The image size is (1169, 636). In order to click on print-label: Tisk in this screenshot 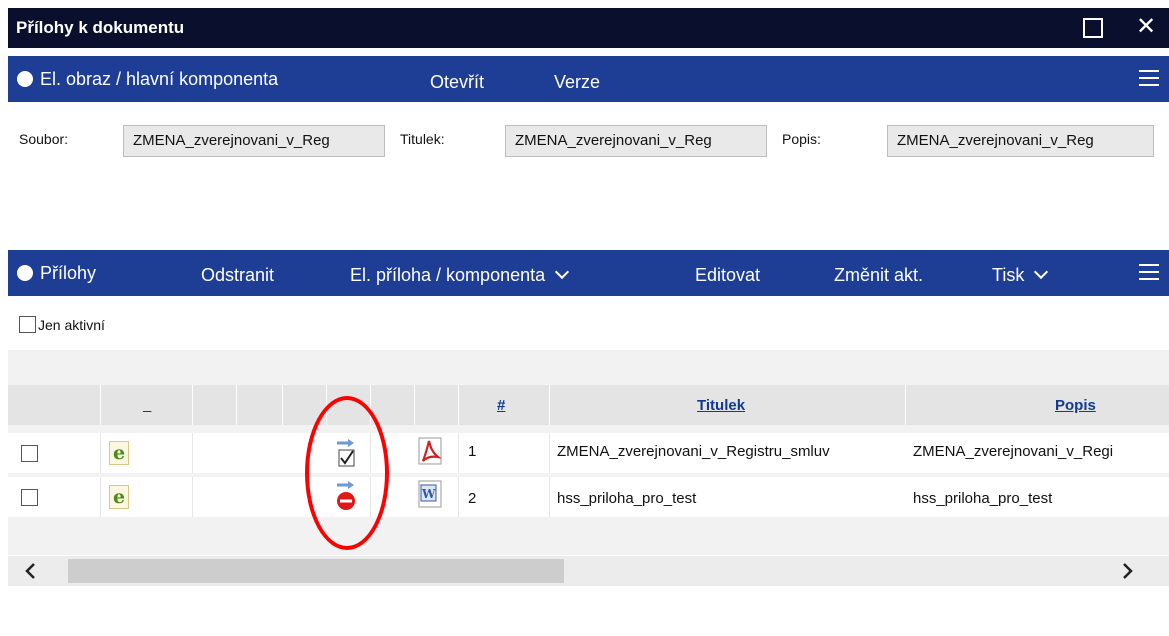, I will do `click(1008, 275)`.